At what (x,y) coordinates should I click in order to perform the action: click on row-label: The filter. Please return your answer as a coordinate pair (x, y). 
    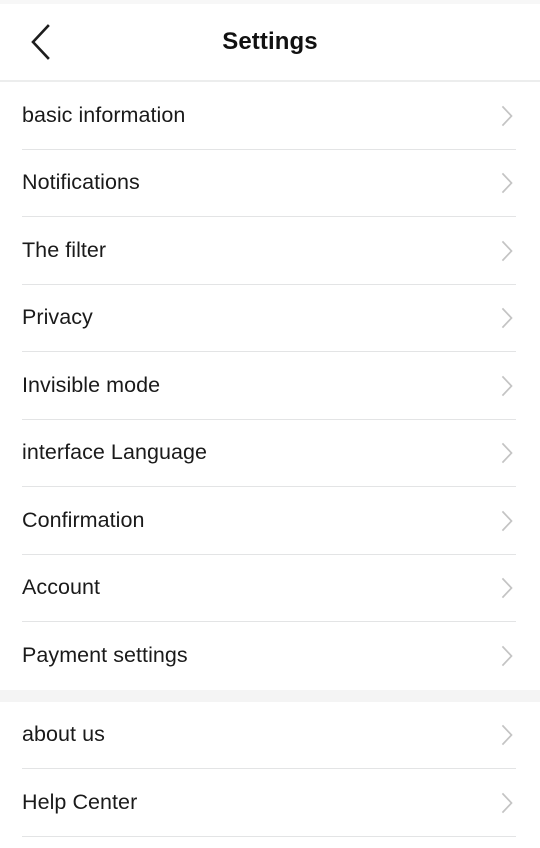
    Looking at the image, I should click on (64, 250).